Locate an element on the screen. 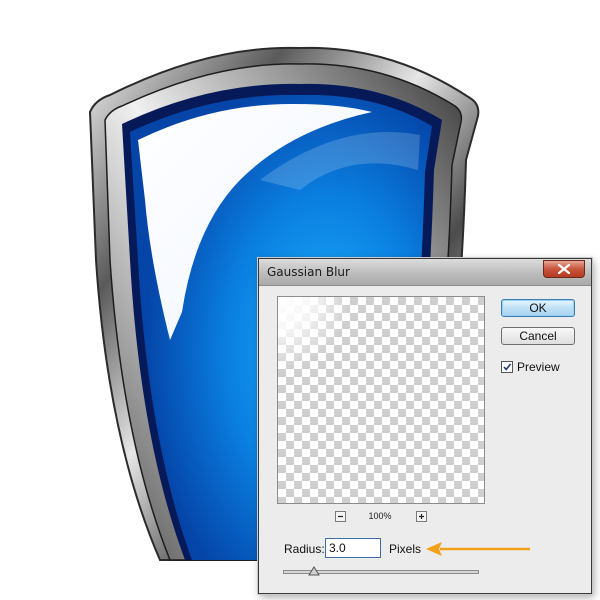  zoom-out-icon is located at coordinates (340, 516).